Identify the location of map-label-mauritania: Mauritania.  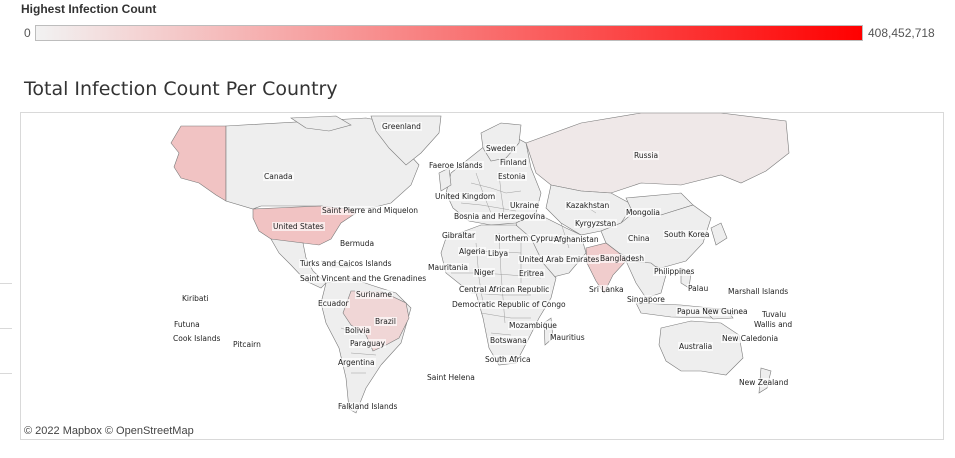
(448, 267).